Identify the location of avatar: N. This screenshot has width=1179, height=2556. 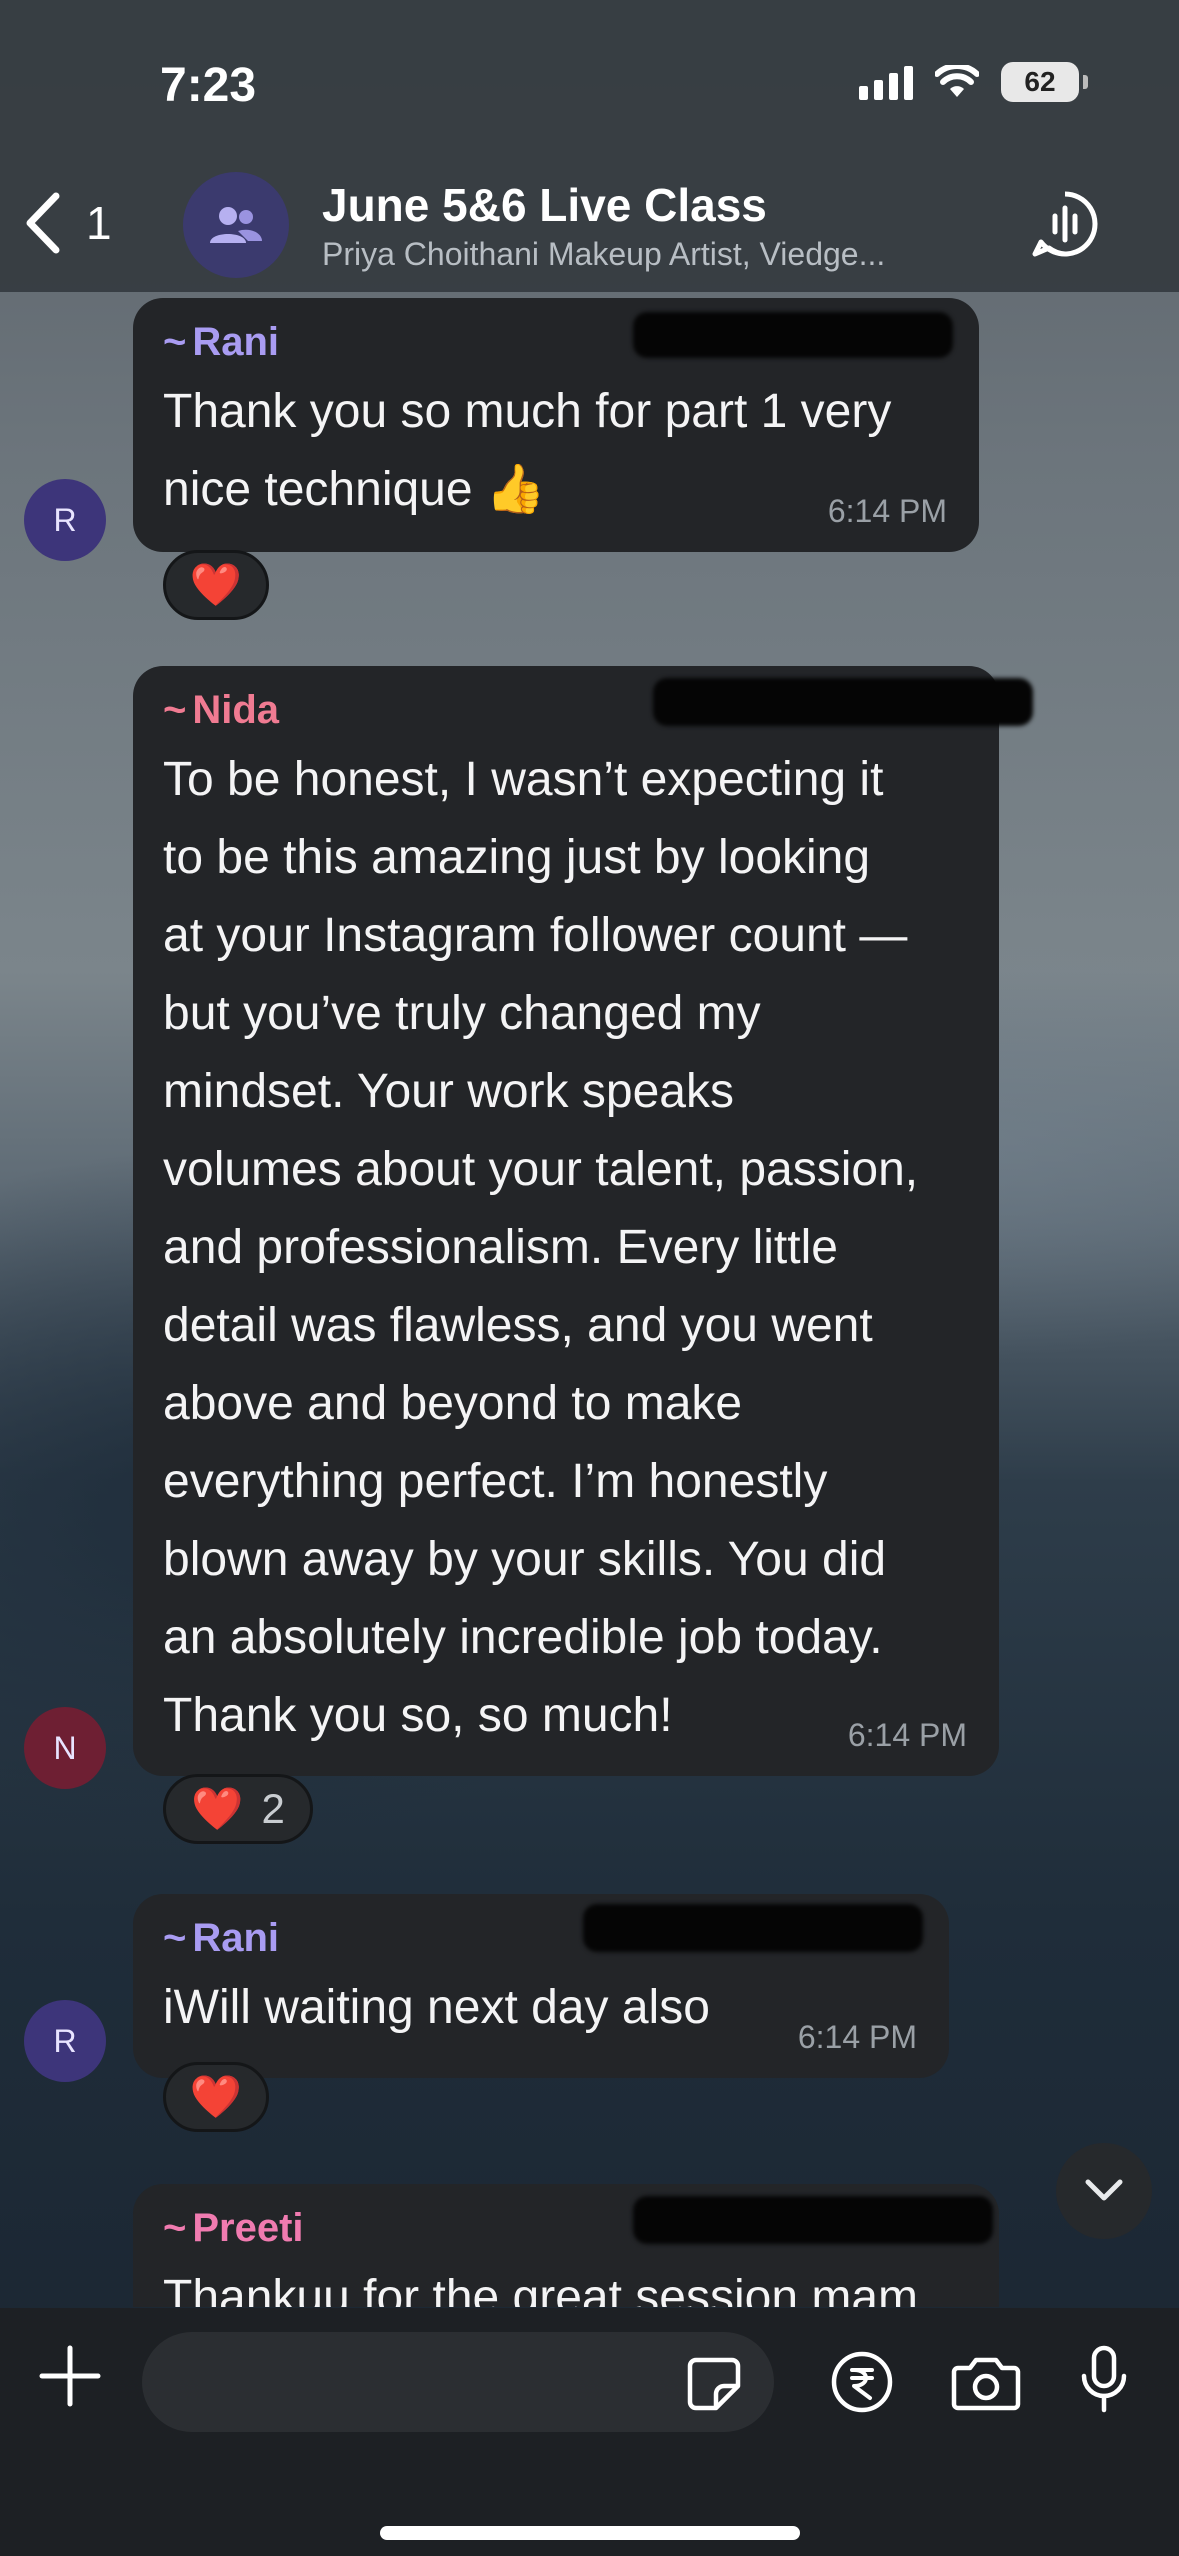
(65, 1748).